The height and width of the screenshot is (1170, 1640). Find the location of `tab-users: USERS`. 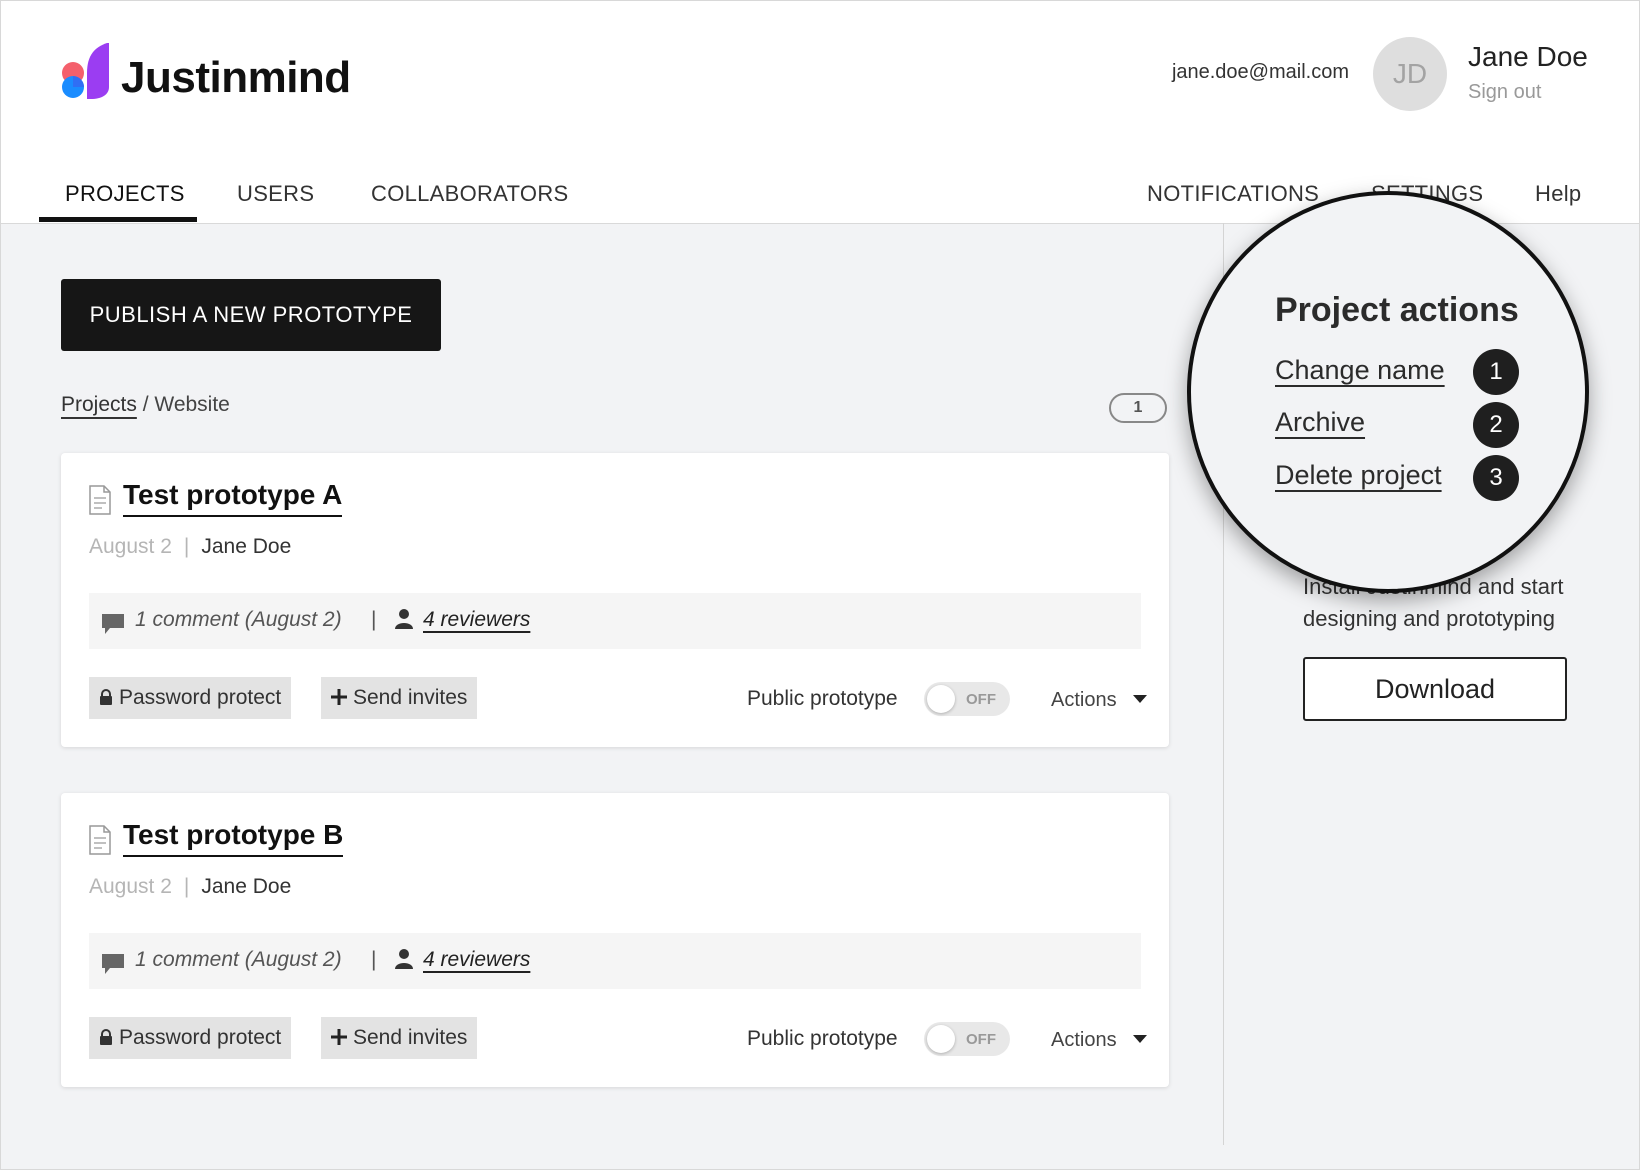

tab-users: USERS is located at coordinates (275, 194).